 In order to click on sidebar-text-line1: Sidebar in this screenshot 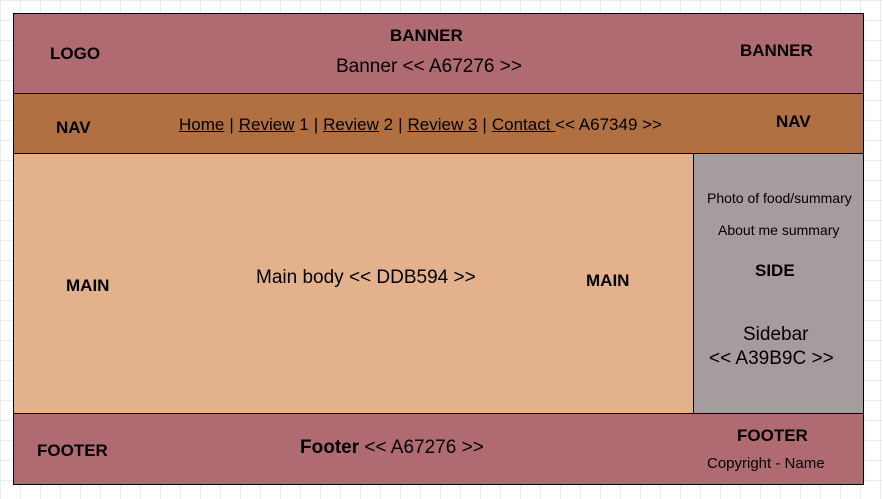, I will do `click(776, 334)`.